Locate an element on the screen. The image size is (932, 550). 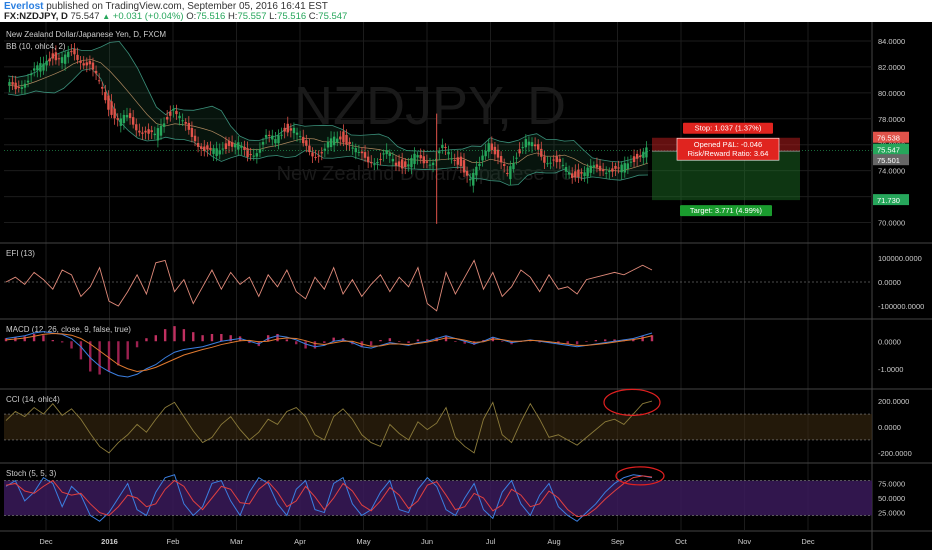
close-label: C: is located at coordinates (313, 16).